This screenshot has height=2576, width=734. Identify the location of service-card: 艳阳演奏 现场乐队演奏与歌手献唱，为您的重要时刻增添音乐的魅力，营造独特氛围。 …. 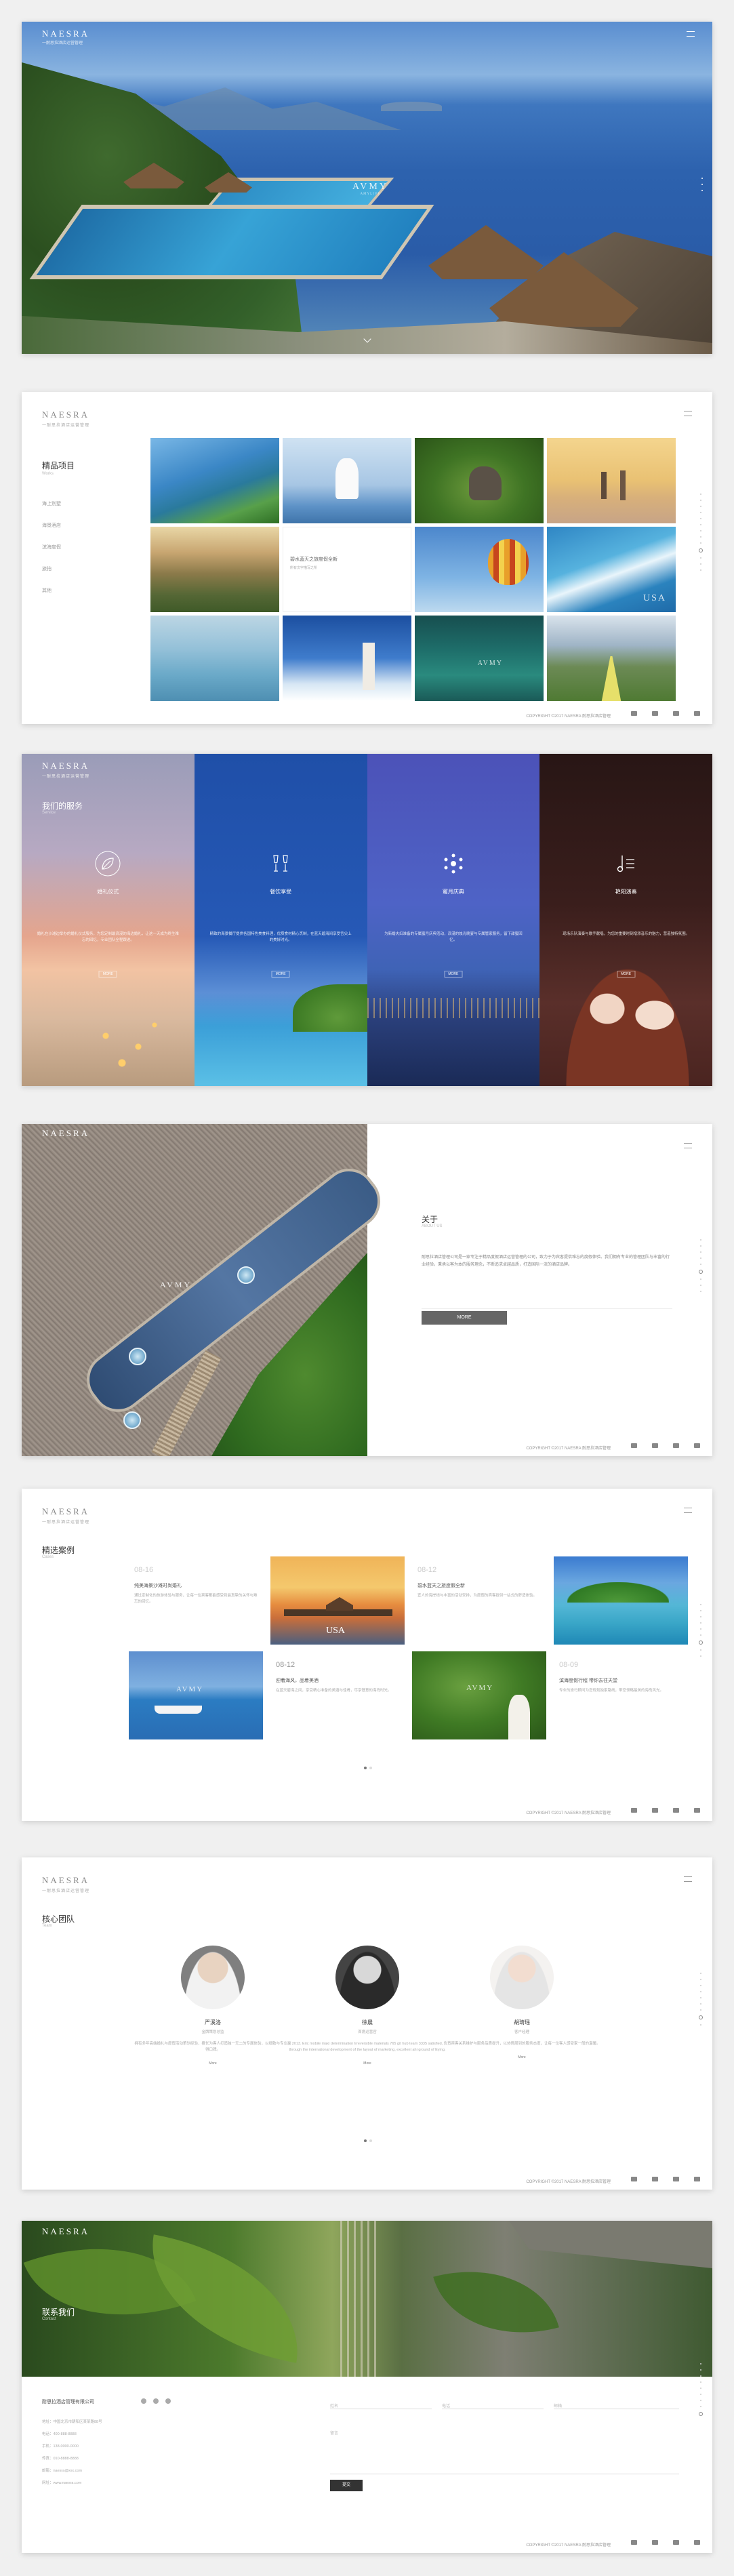
(625, 920).